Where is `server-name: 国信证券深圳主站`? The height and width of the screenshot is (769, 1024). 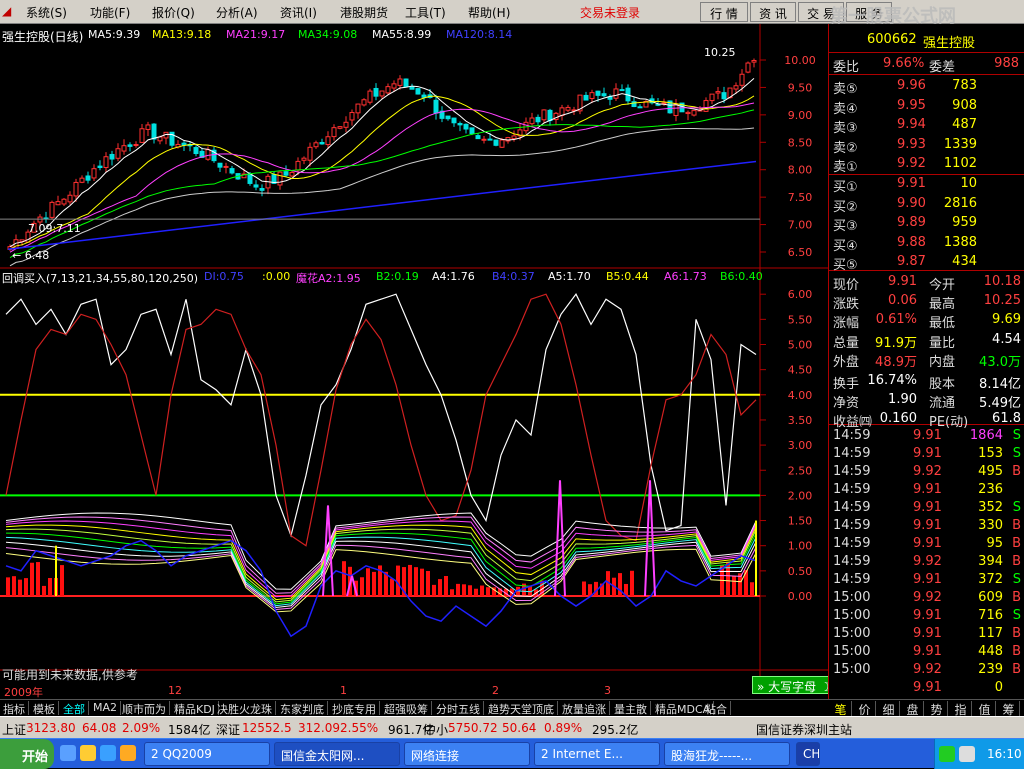 server-name: 国信证券深圳主站 is located at coordinates (804, 729).